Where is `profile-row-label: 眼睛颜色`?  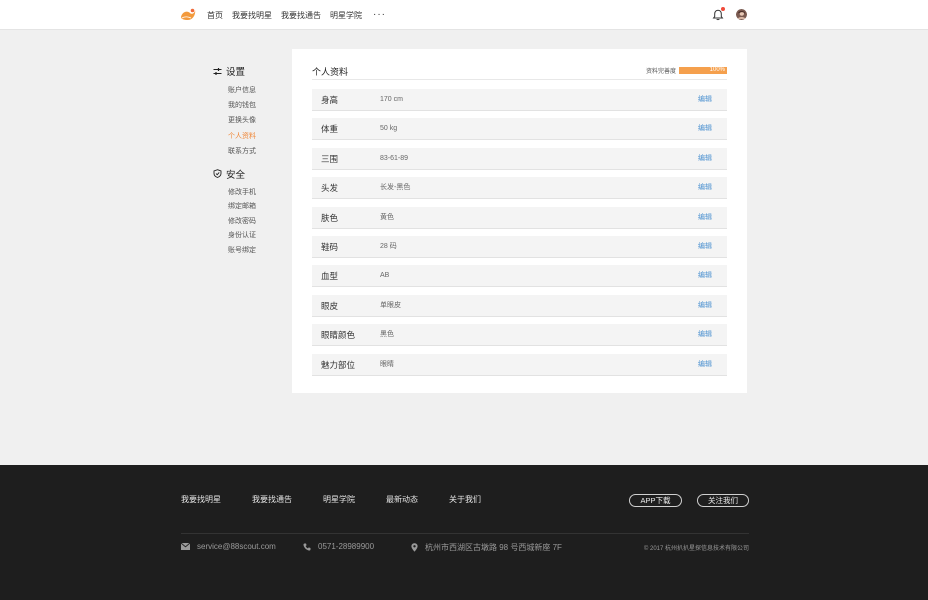
profile-row-label: 眼睛颜色 is located at coordinates (338, 335).